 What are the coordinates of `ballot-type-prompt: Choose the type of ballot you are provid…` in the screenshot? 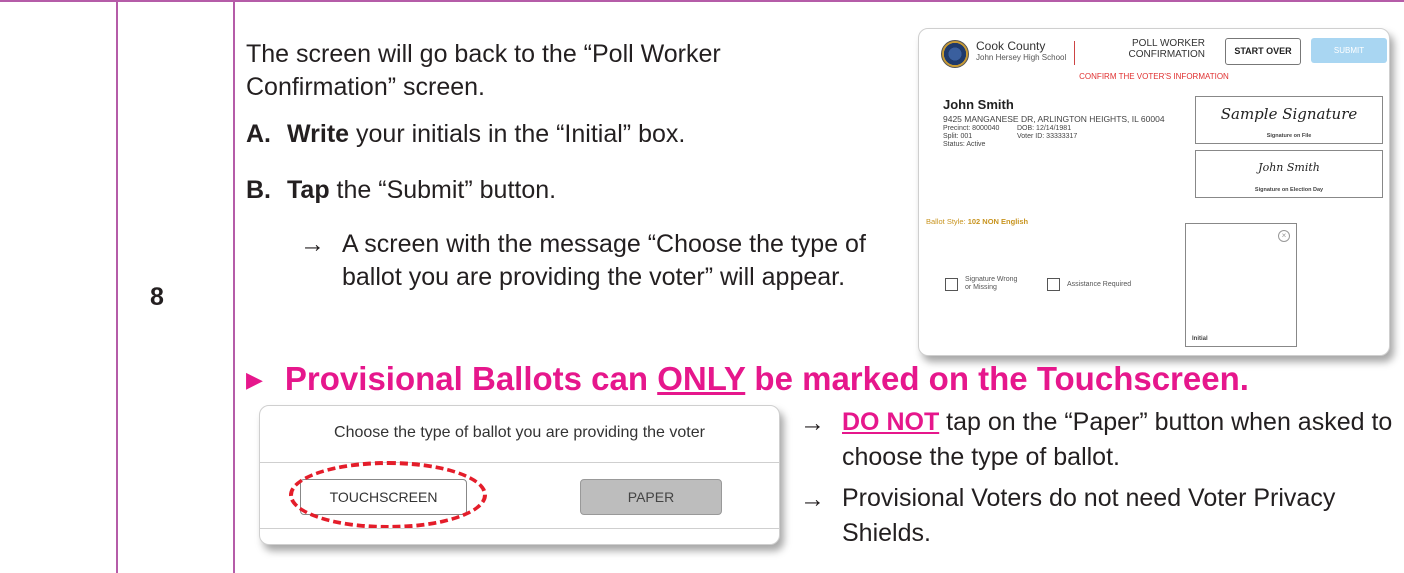 It's located at (519, 432).